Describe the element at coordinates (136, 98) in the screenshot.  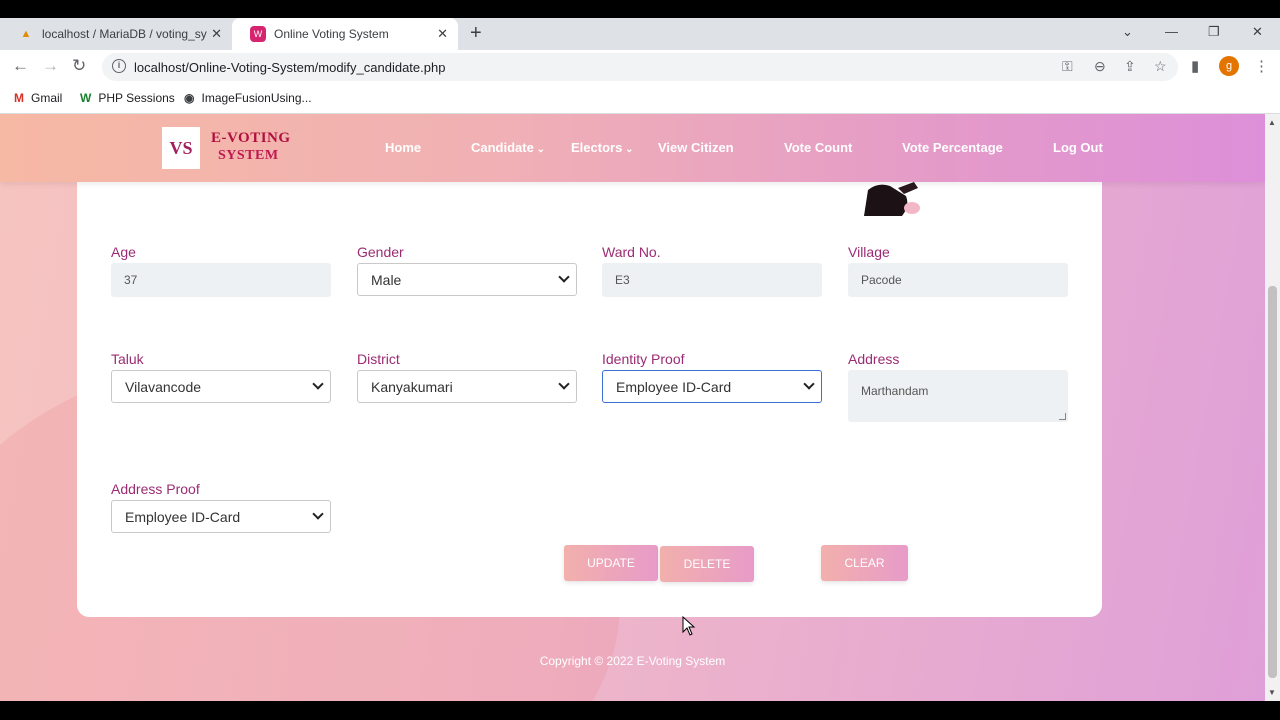
I see `bookmark-label: PHP Sessions` at that location.